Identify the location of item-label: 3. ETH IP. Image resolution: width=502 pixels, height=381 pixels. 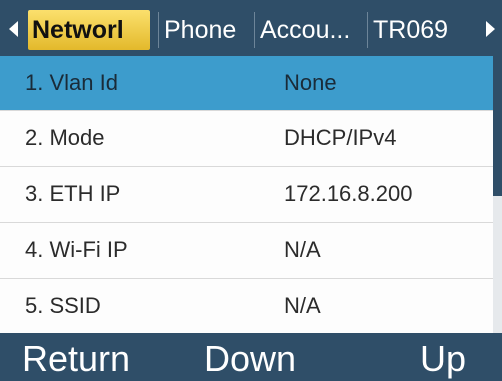
(73, 193).